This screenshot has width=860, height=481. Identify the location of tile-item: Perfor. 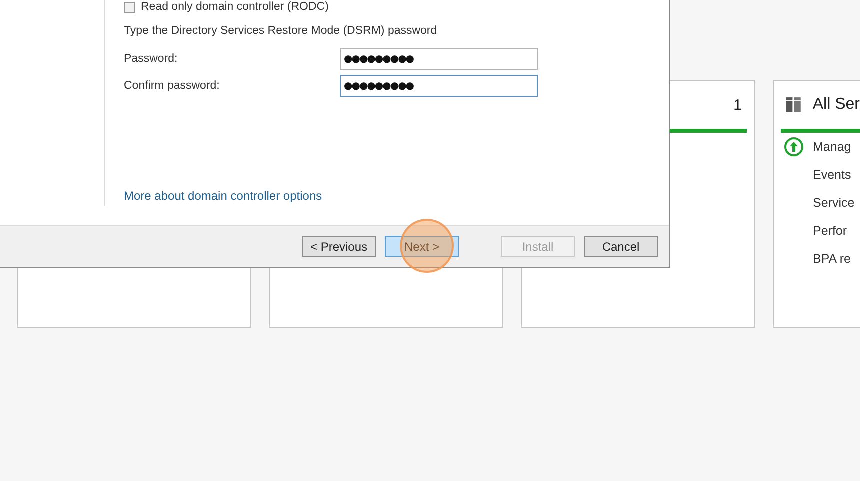
(830, 231).